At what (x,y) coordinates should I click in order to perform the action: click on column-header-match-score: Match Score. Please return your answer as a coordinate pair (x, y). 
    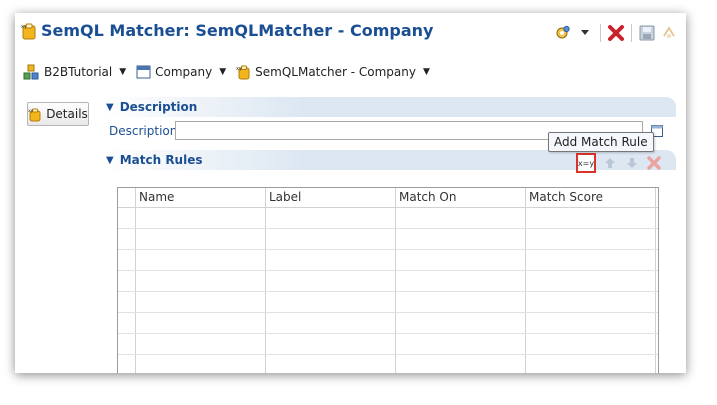
    Looking at the image, I should click on (591, 197).